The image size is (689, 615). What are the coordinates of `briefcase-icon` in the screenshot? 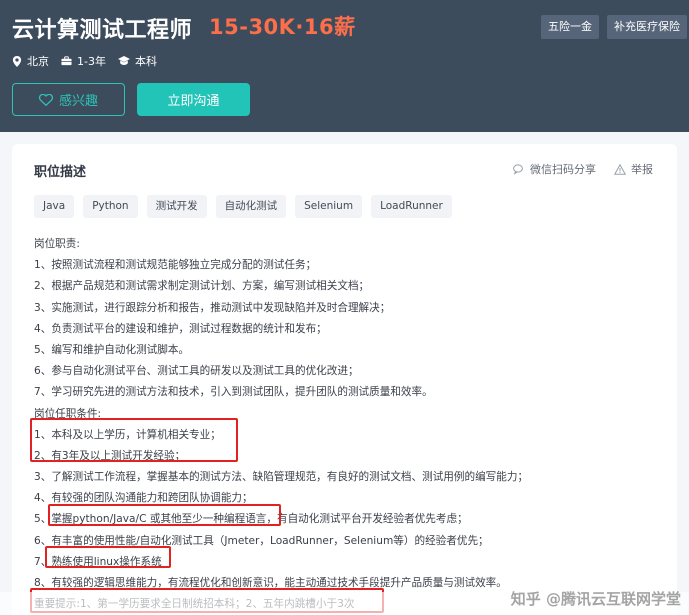 It's located at (66, 61).